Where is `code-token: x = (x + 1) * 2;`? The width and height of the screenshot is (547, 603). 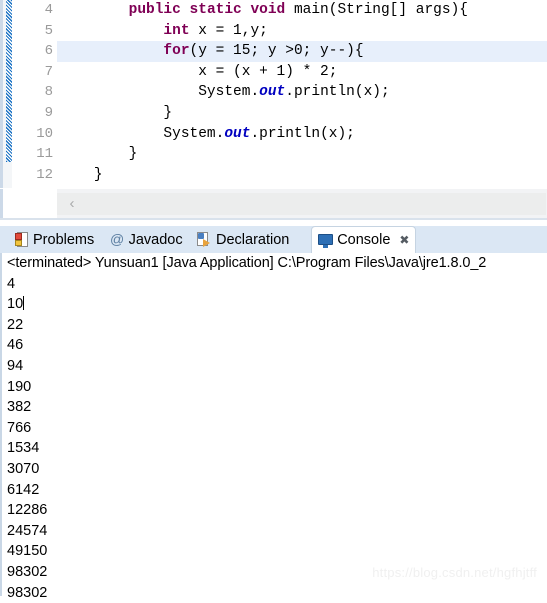
code-token: x = (x + 1) * 2; is located at coordinates (267, 72).